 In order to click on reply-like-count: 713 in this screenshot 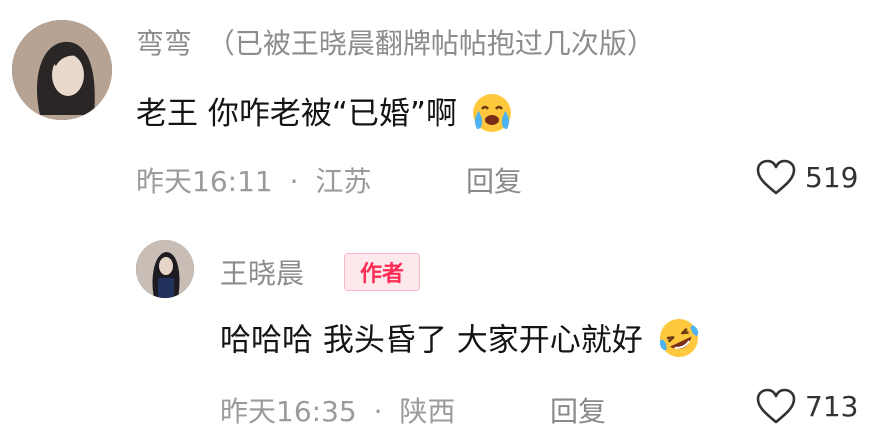, I will do `click(832, 406)`.